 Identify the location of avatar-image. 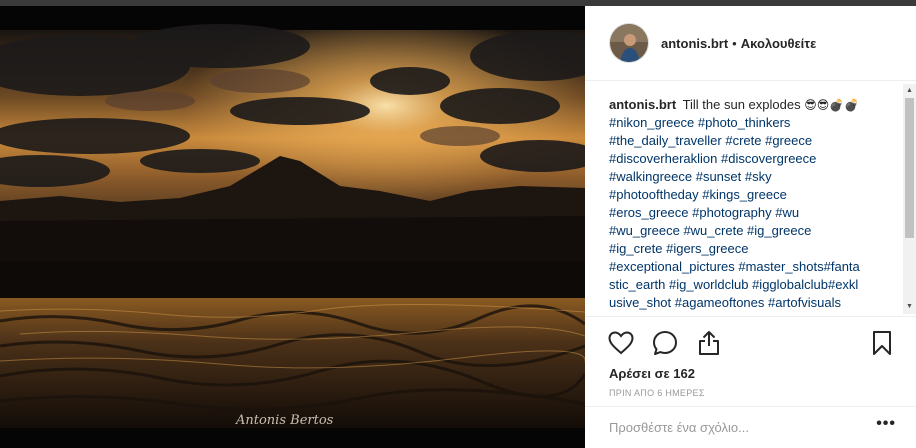
(629, 43).